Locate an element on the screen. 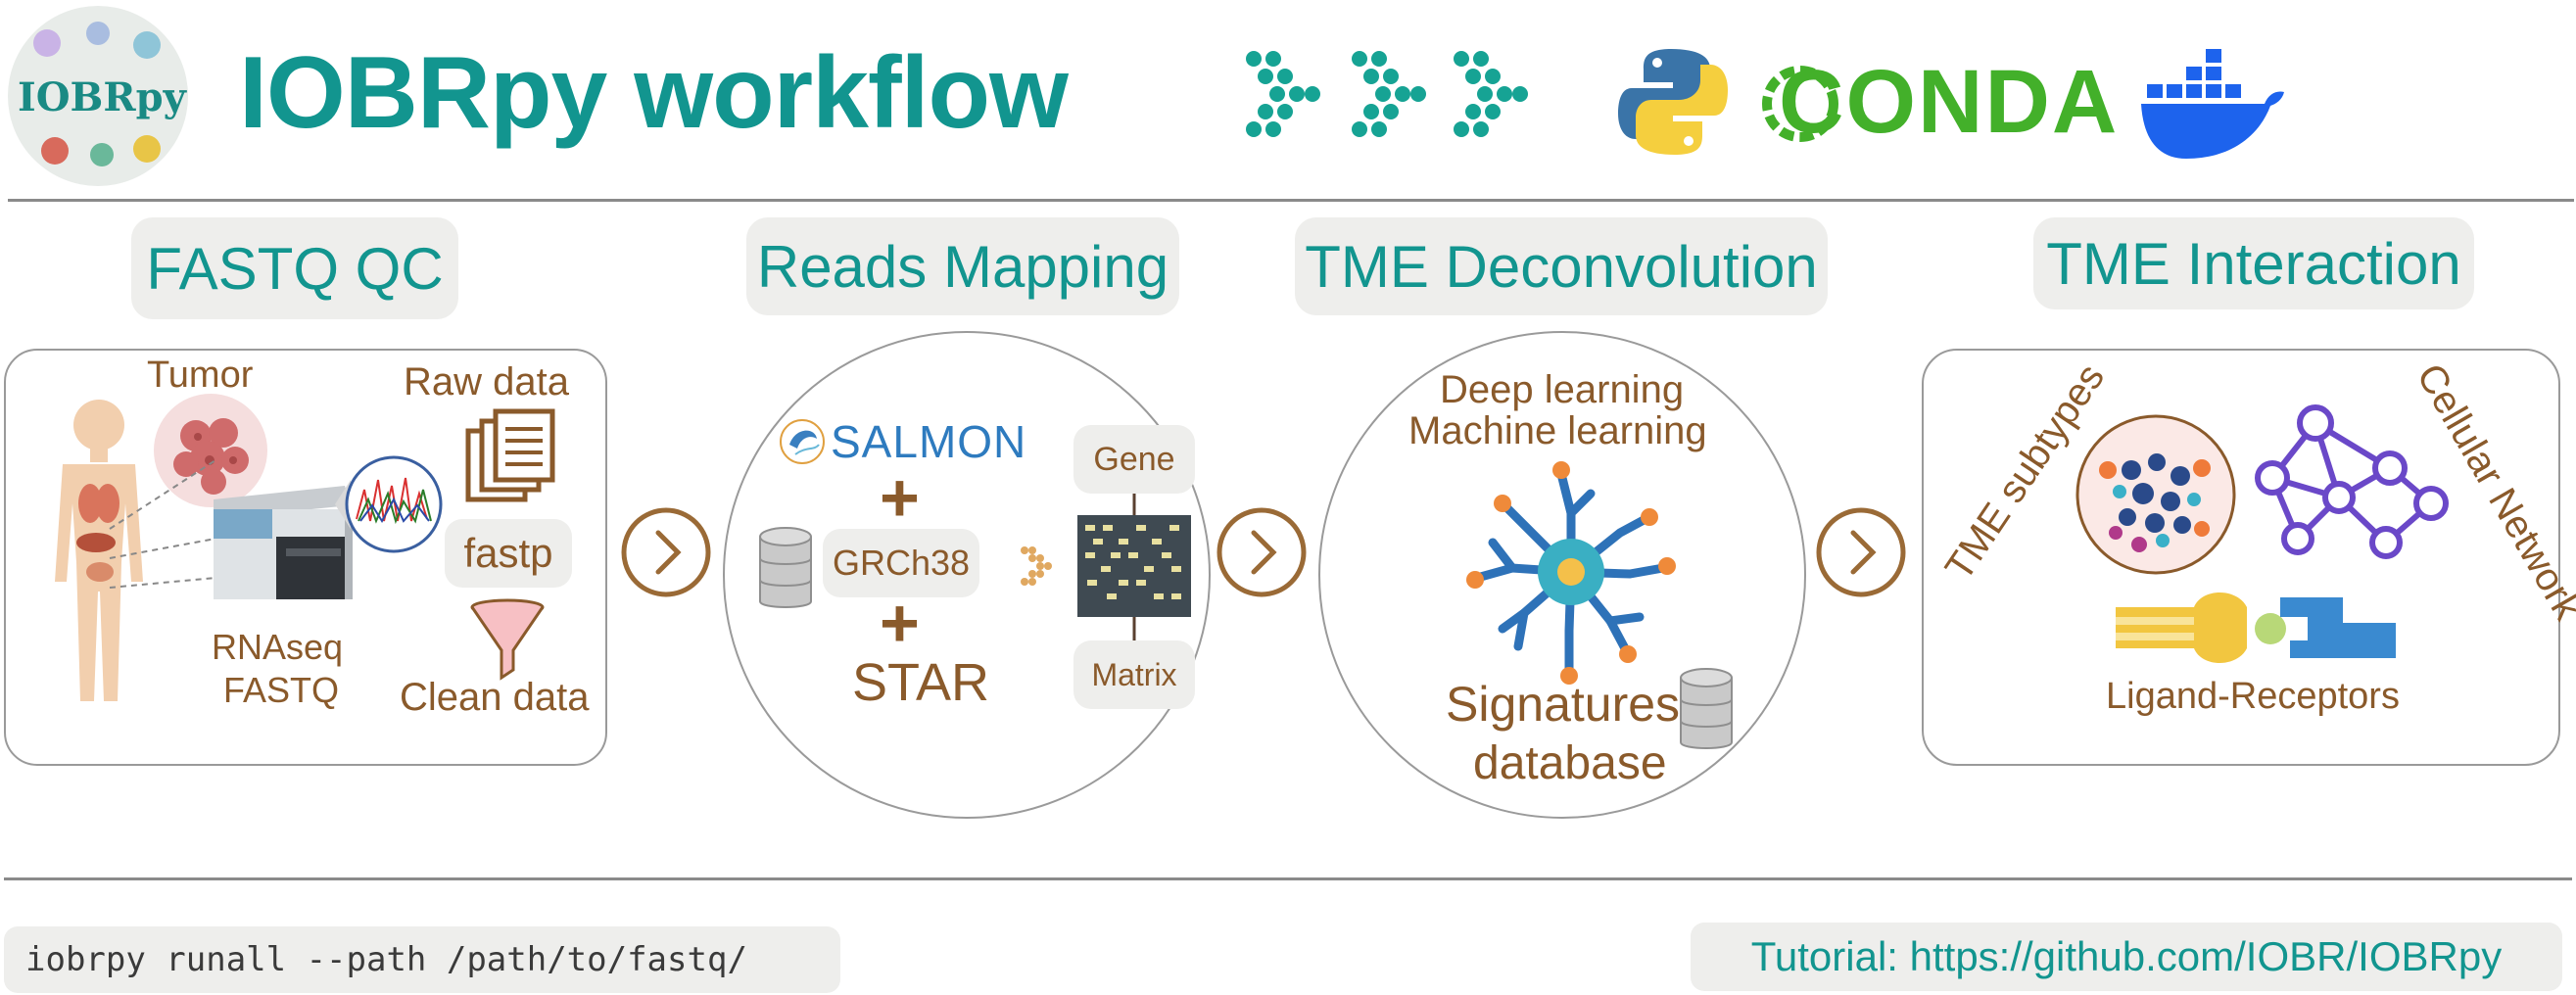 This screenshot has width=2576, height=995. step-label: Reads Mapping is located at coordinates (963, 266).